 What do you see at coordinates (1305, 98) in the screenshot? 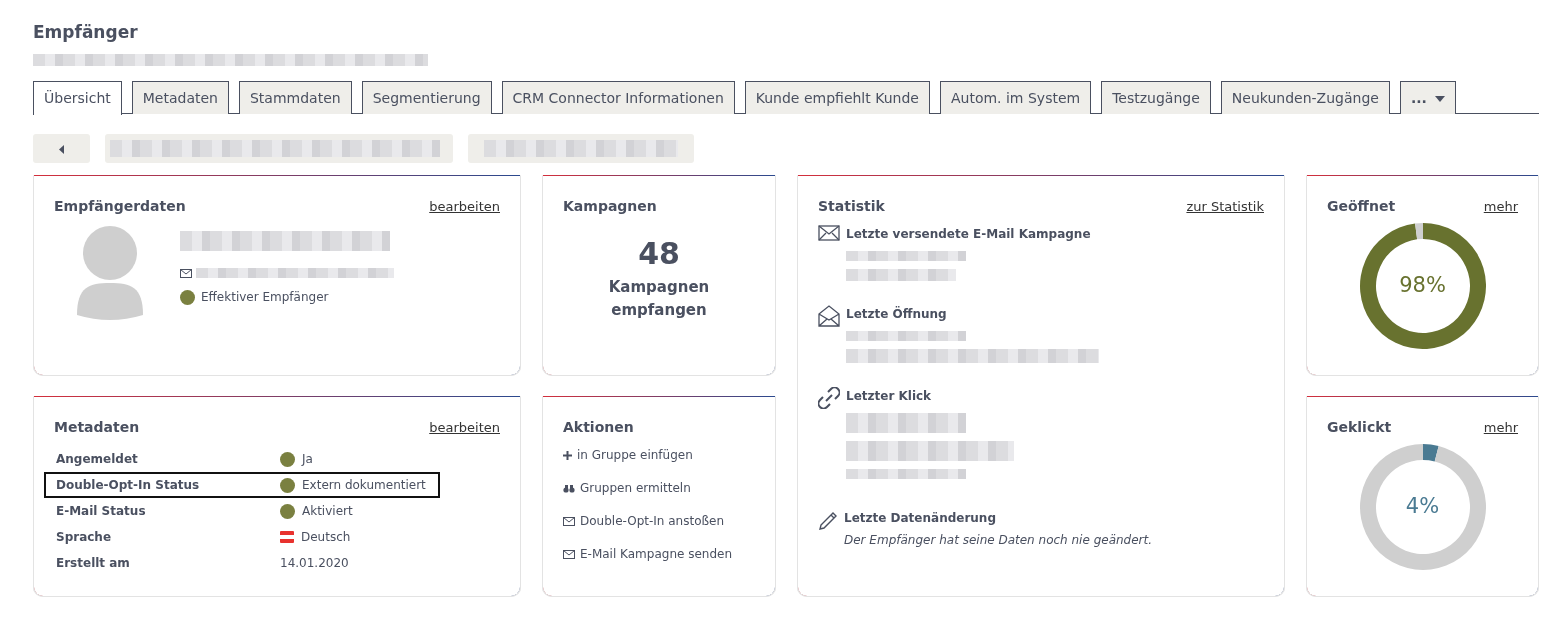
I see `tab: Neukunden-Zugänge` at bounding box center [1305, 98].